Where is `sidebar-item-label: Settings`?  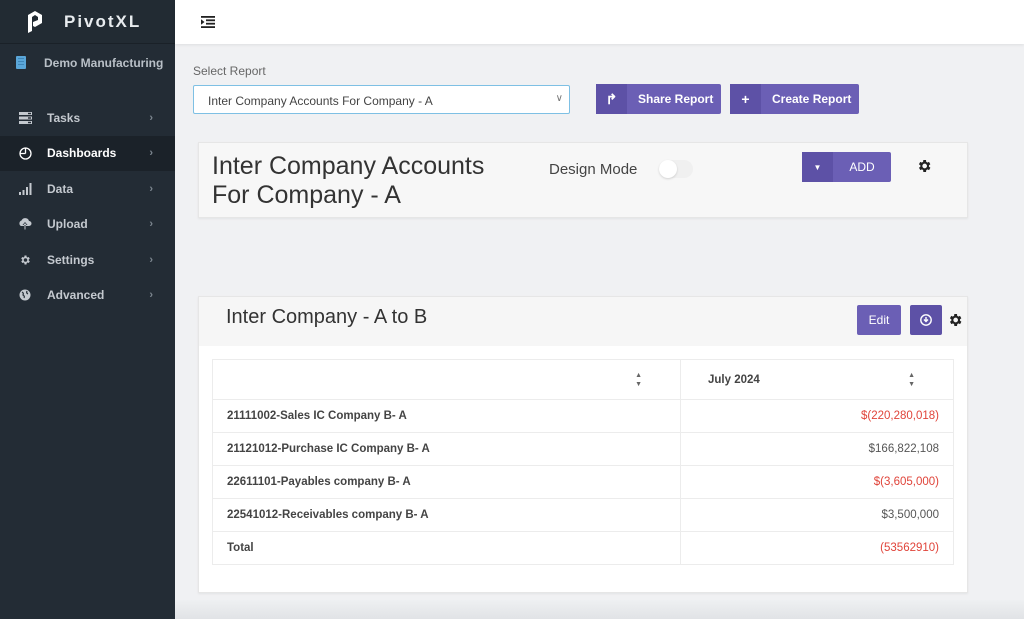
sidebar-item-label: Settings is located at coordinates (71, 259).